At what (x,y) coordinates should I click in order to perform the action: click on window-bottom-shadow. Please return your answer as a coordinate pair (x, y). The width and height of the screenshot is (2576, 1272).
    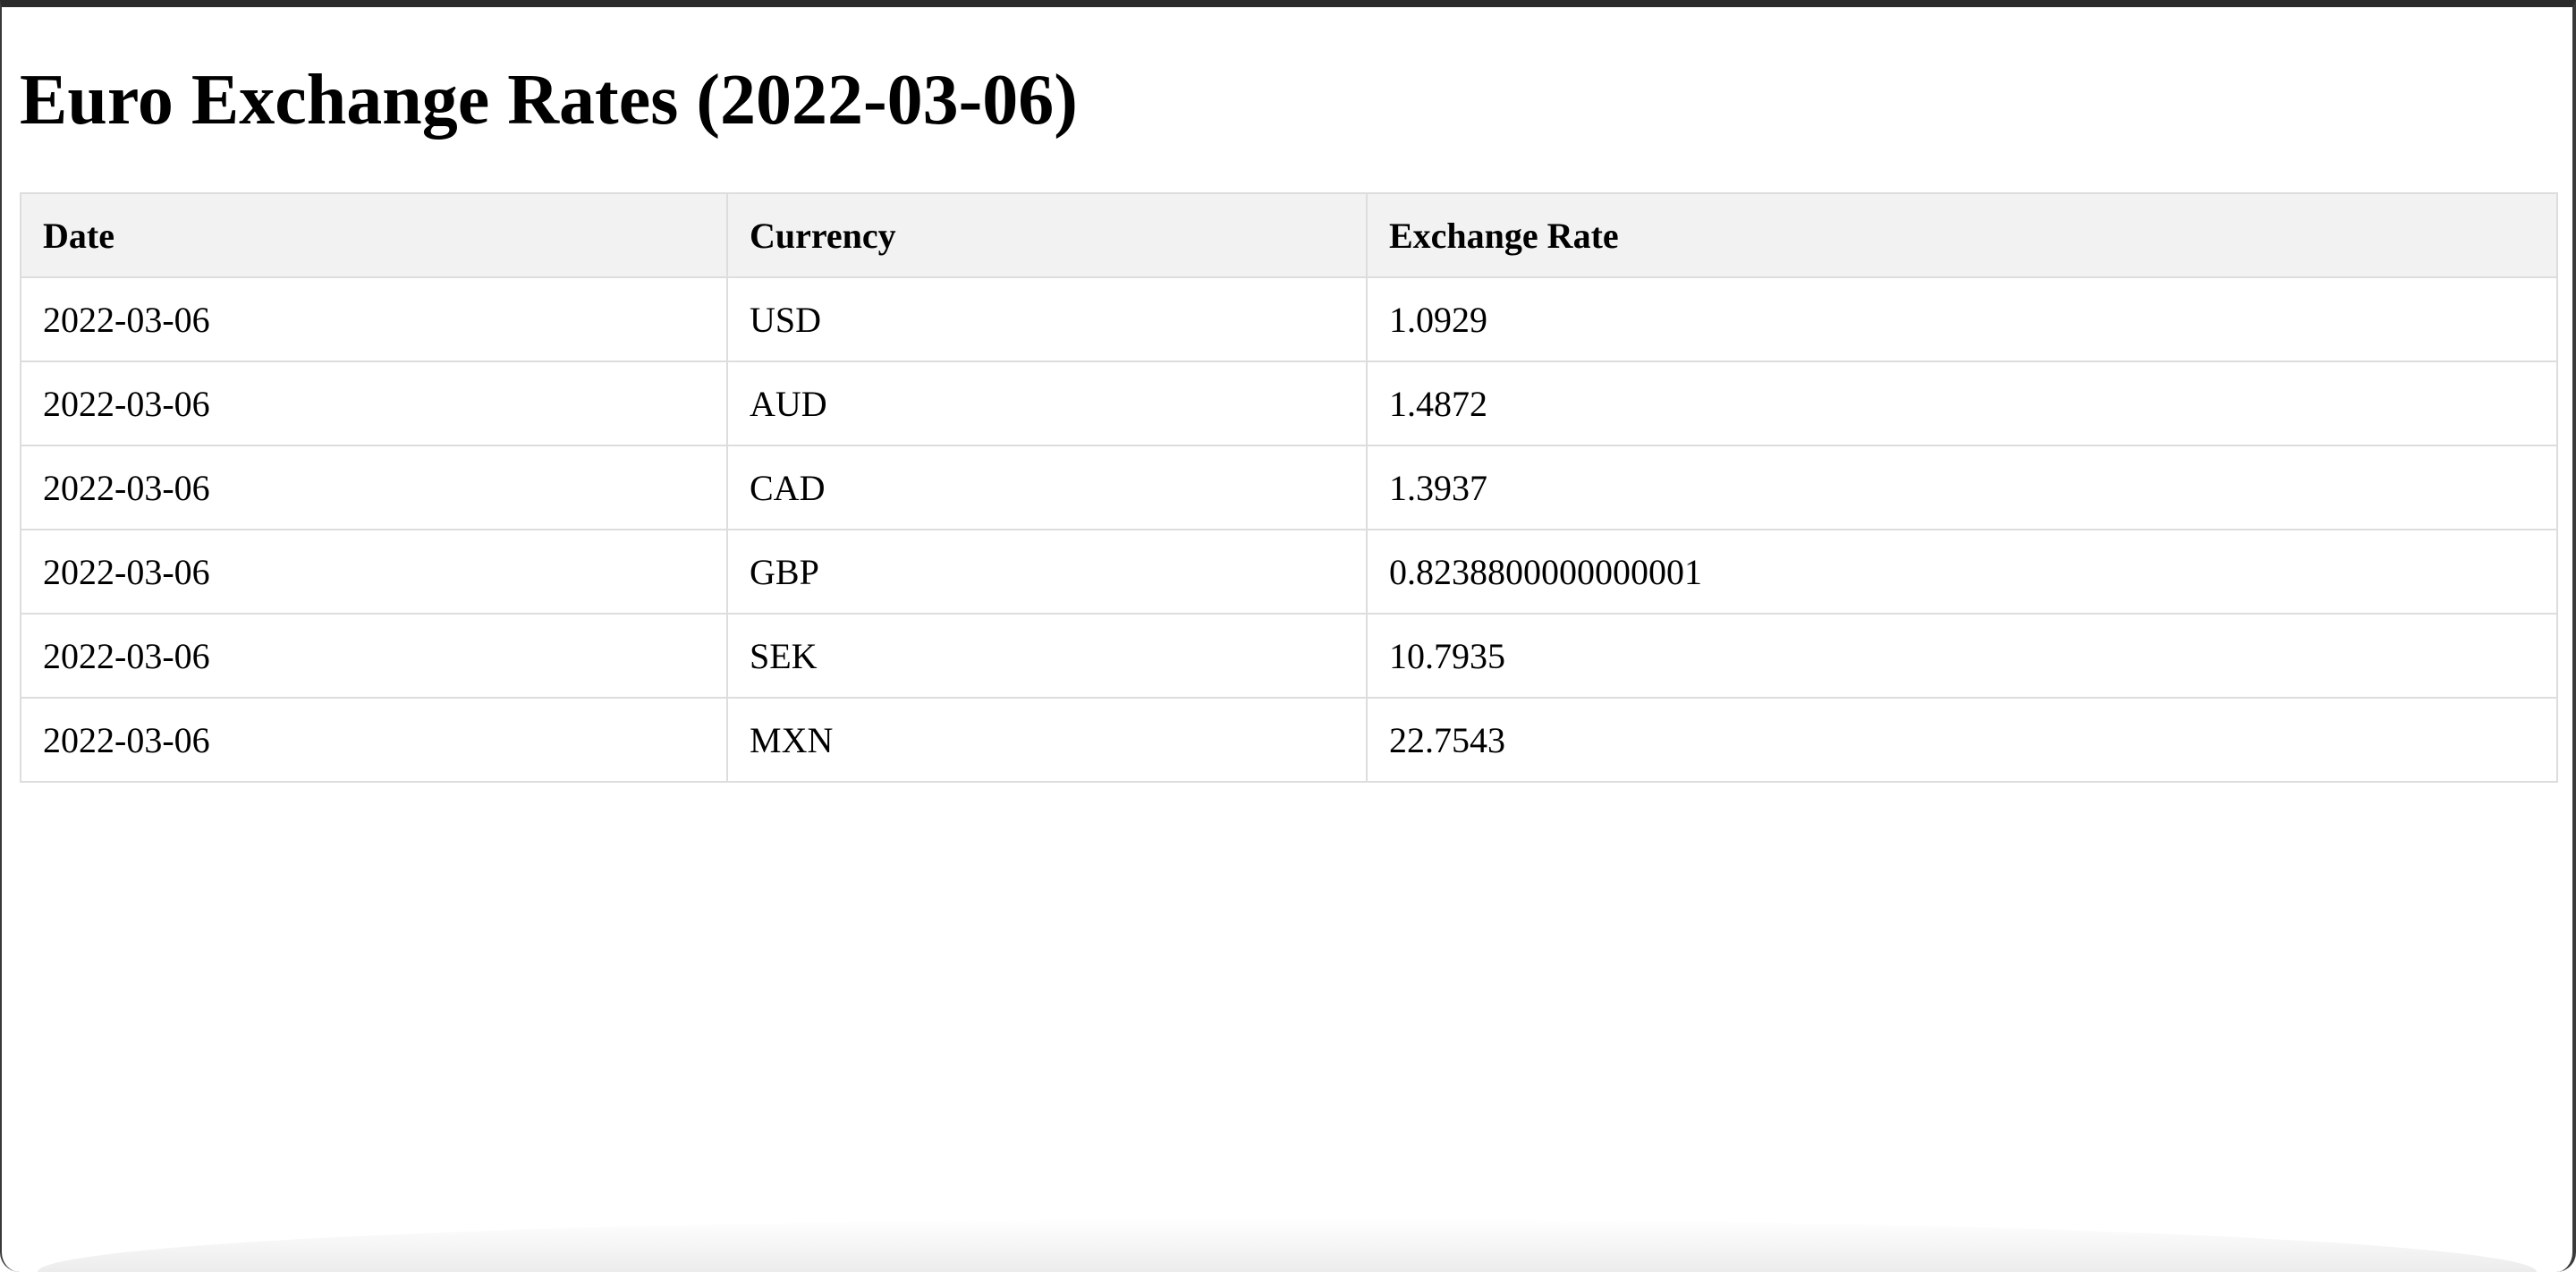
    Looking at the image, I should click on (1287, 1245).